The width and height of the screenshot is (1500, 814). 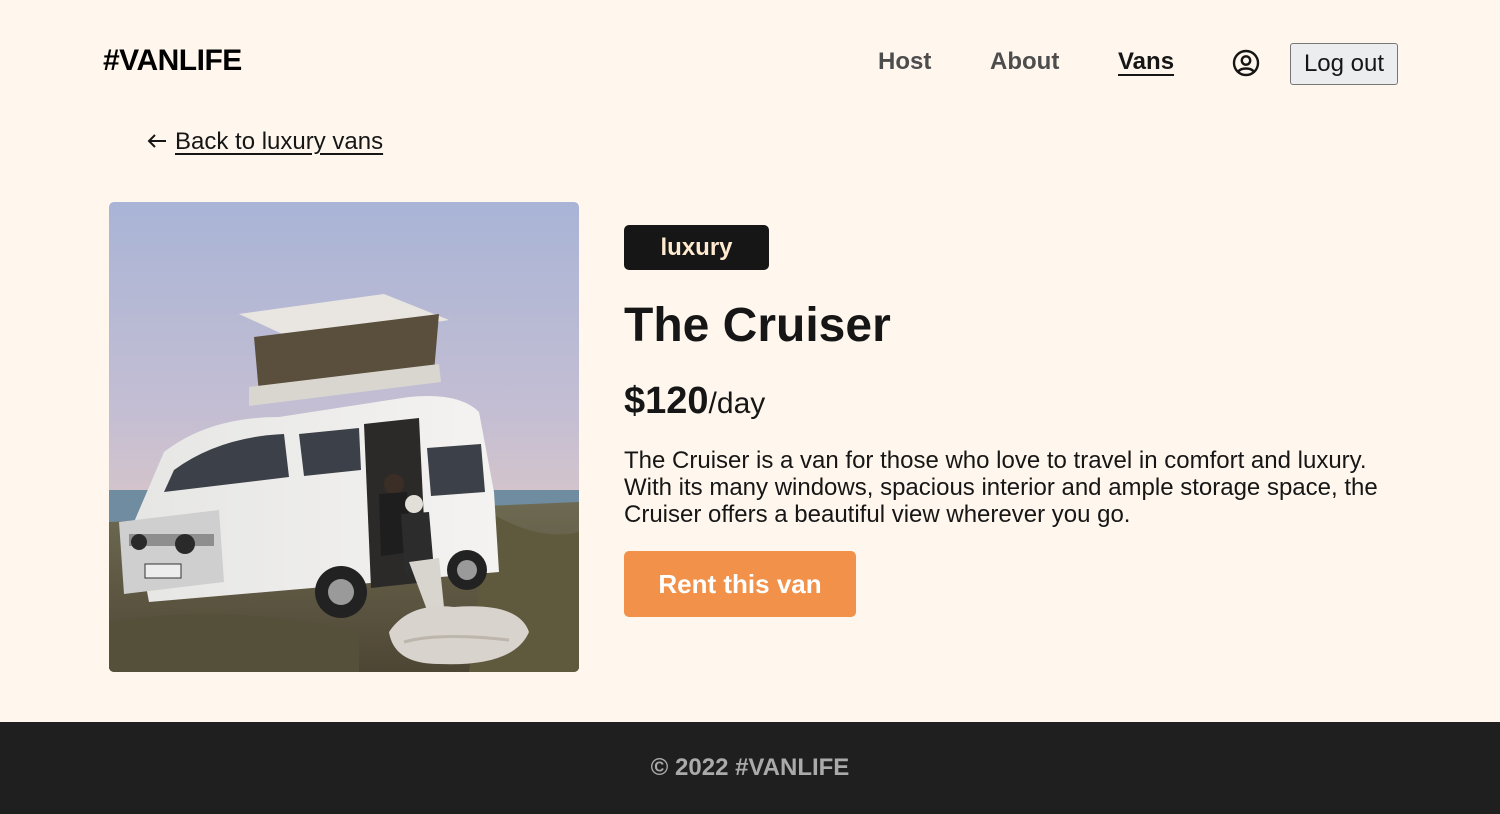 I want to click on site-logo: #VANLIFE, so click(x=172, y=61).